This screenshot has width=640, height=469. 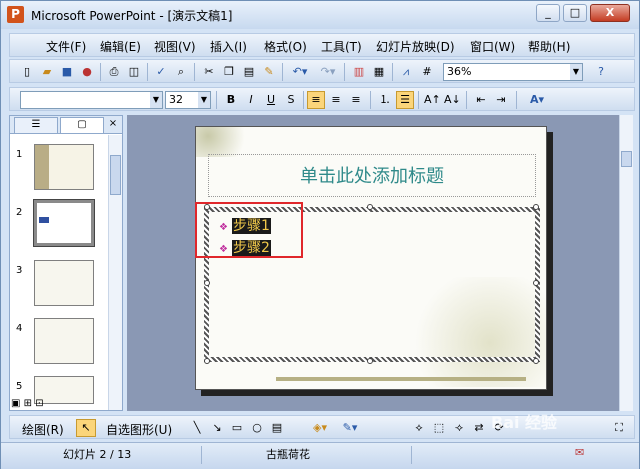 I want to click on align-center-icon: ≡, so click(x=336, y=100).